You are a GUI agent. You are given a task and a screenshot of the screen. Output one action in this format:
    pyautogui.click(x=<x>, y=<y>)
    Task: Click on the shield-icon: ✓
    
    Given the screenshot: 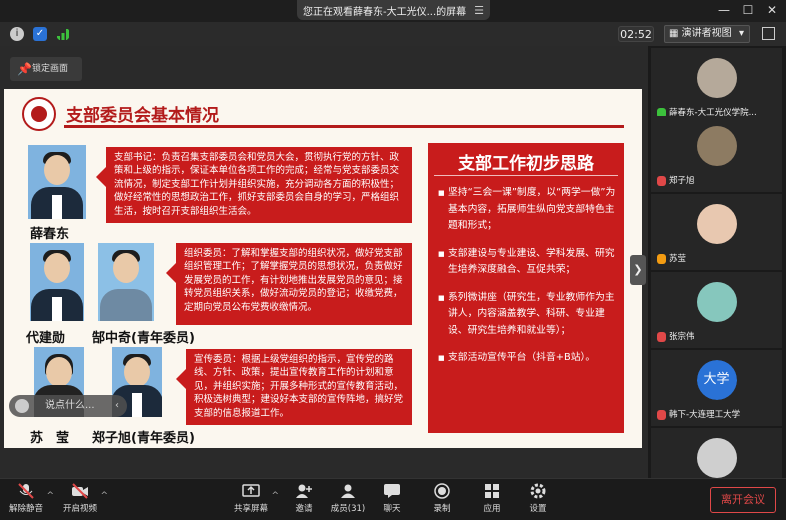 What is the action you would take?
    pyautogui.click(x=40, y=34)
    